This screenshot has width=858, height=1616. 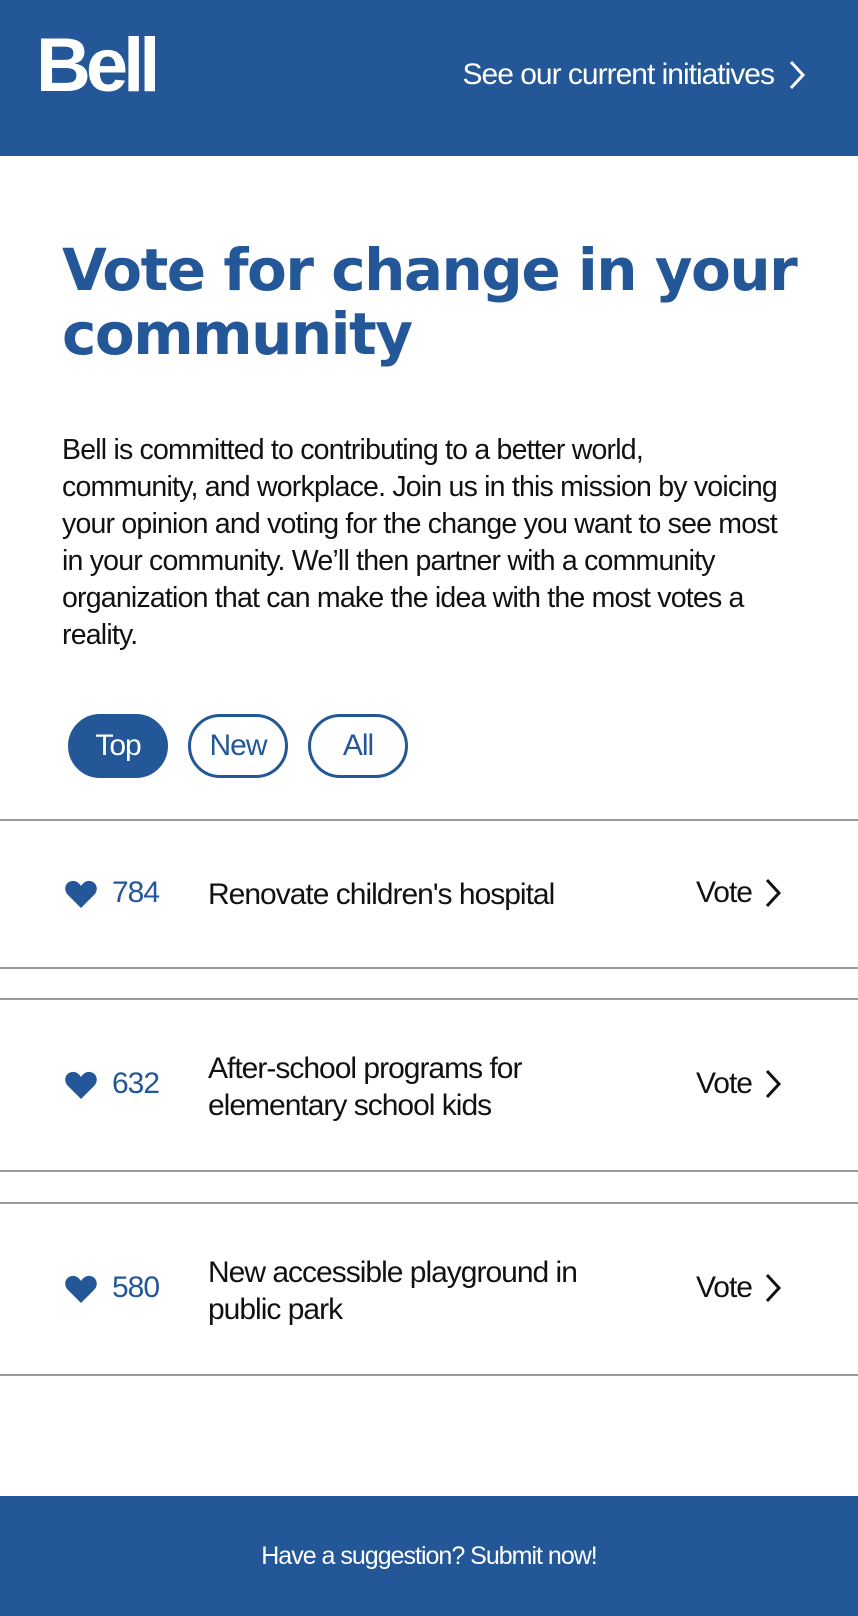 I want to click on submit-suggestion-label: Have a suggestion? Submit now!, so click(x=429, y=1555).